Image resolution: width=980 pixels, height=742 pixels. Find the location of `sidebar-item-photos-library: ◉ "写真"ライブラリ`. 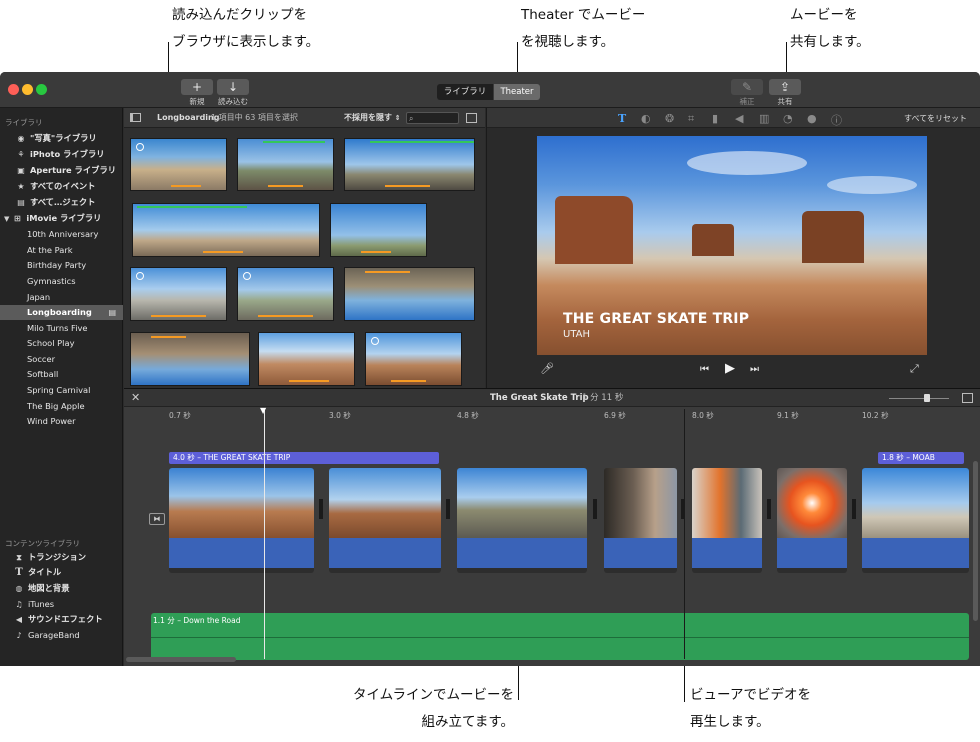

sidebar-item-photos-library: ◉ "写真"ライブラリ is located at coordinates (61, 138).